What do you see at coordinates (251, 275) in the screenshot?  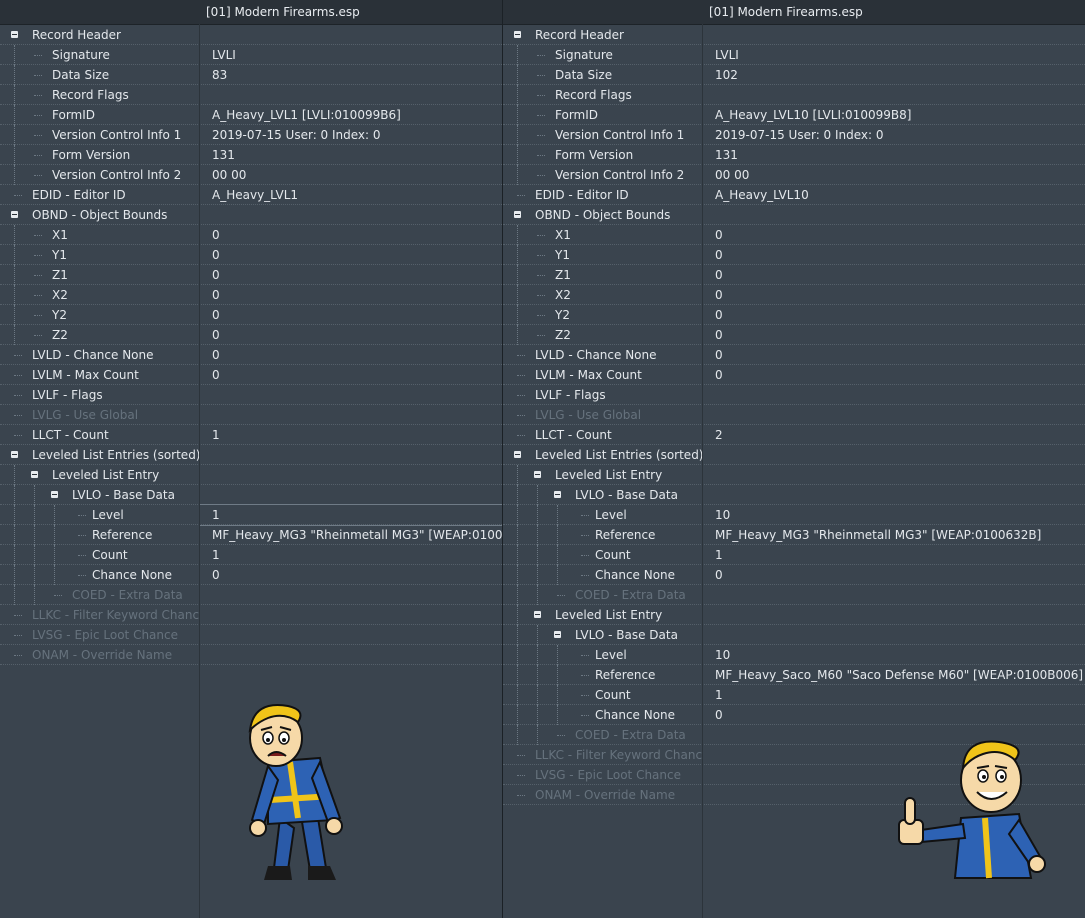 I see `tree-row-z1: Z1 0` at bounding box center [251, 275].